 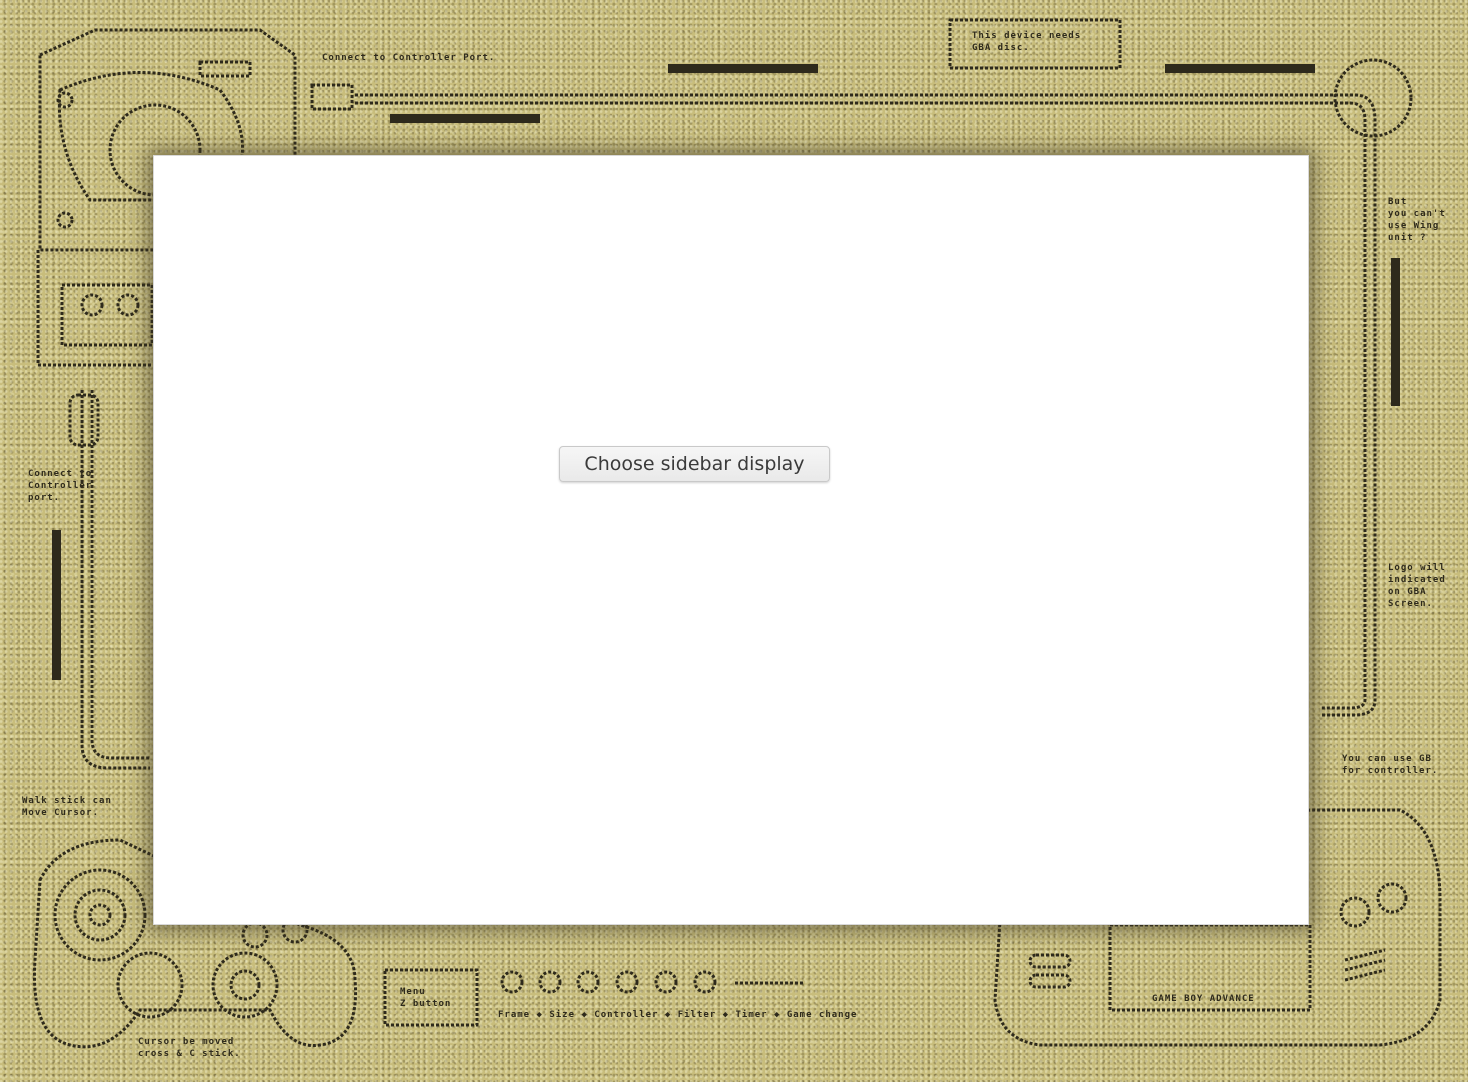 I want to click on choose-sidebar-display-button: Choose sidebar display, so click(x=694, y=464).